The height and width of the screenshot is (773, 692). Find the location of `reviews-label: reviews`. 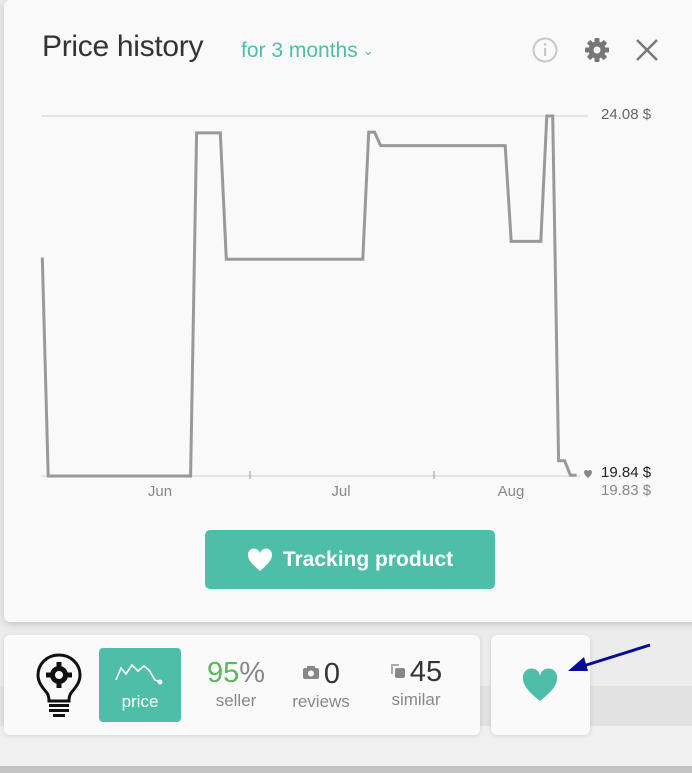

reviews-label: reviews is located at coordinates (321, 701).